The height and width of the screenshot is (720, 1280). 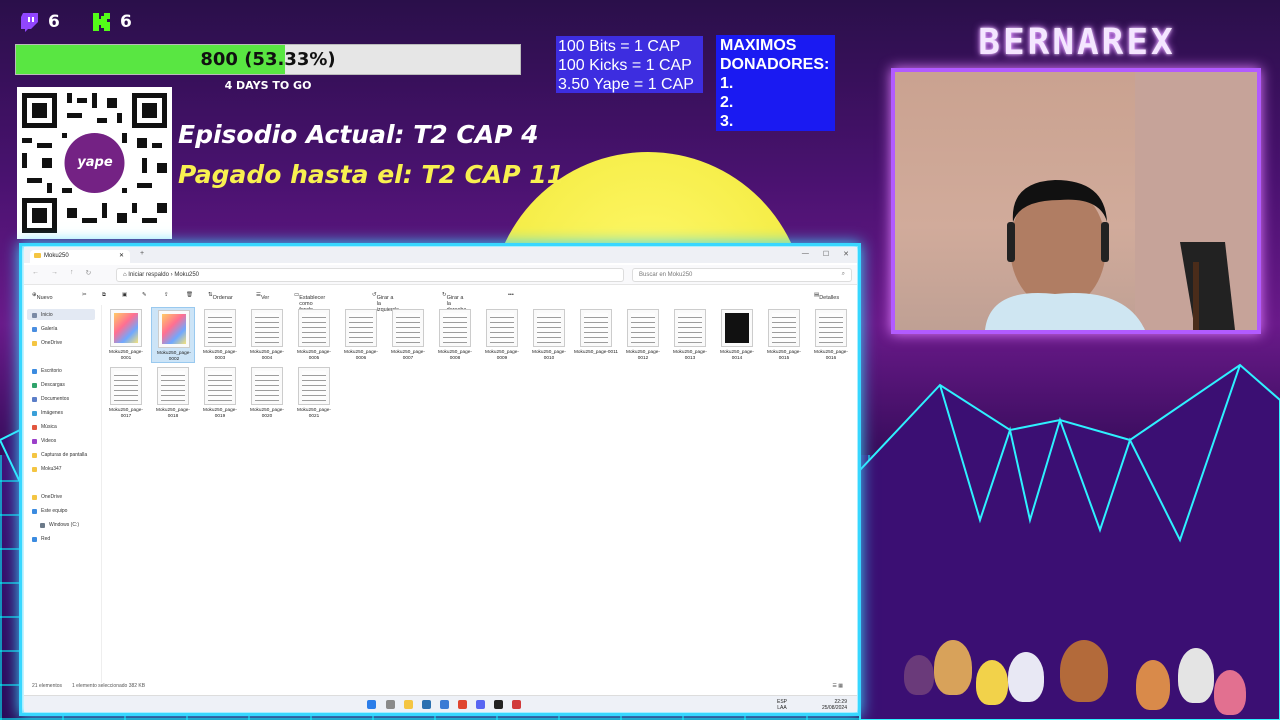 What do you see at coordinates (47, 497) in the screenshot?
I see `sidebar-item-onedrive-2: OneDrive` at bounding box center [47, 497].